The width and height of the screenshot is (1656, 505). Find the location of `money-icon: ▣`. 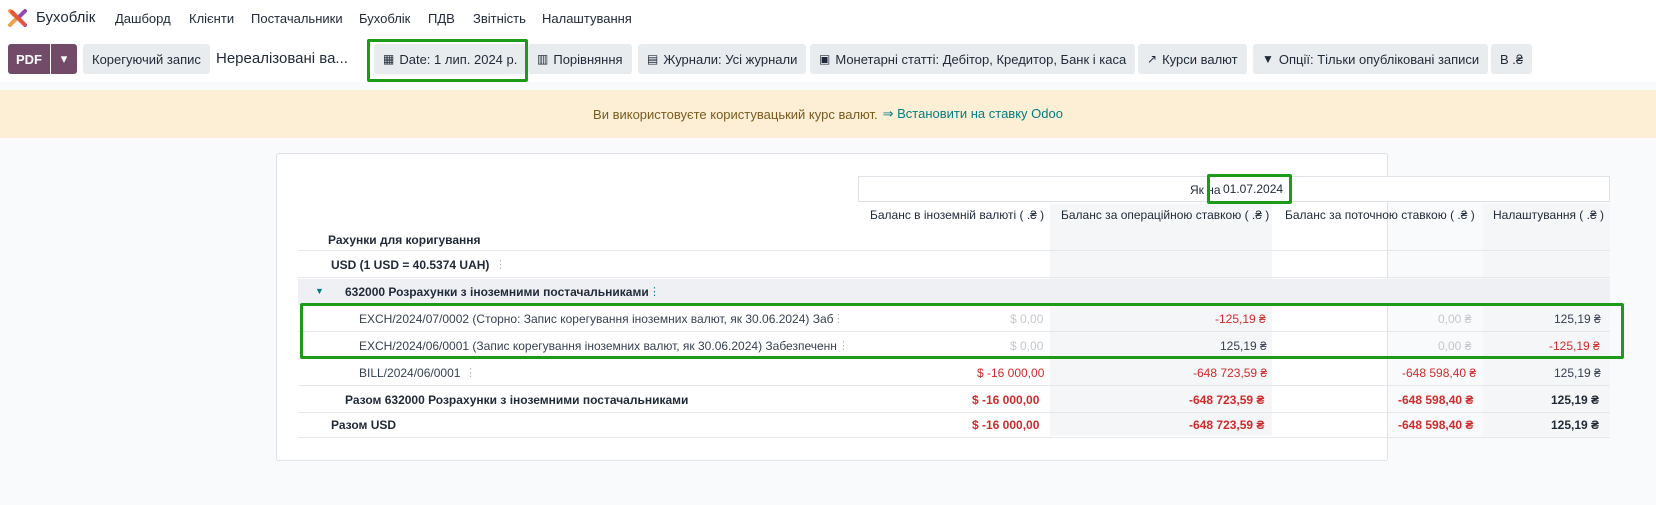

money-icon: ▣ is located at coordinates (825, 59).